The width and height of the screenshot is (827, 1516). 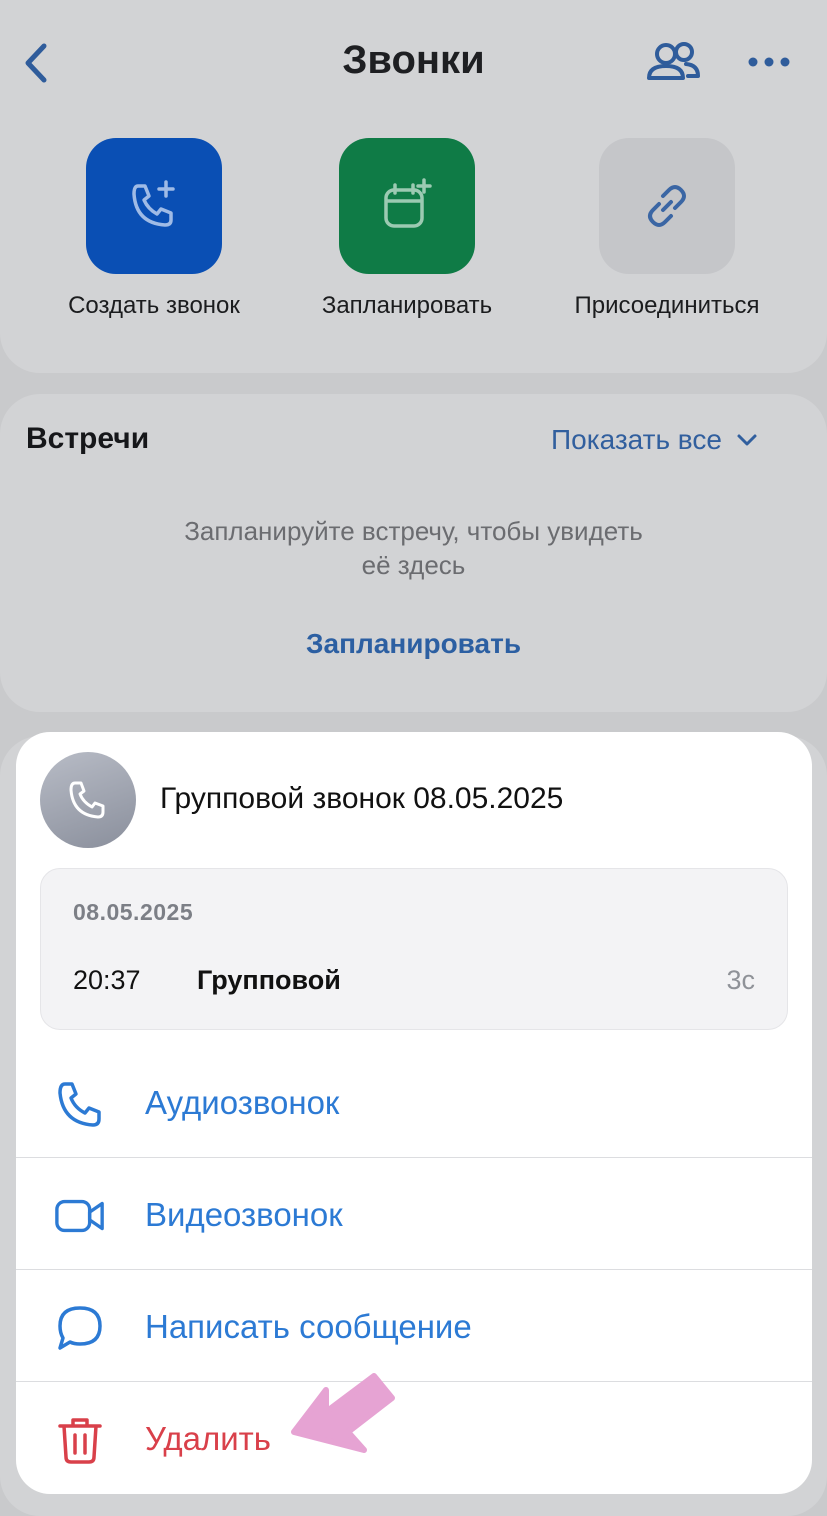 I want to click on send-message-label: Написать сообщение, so click(x=308, y=1326).